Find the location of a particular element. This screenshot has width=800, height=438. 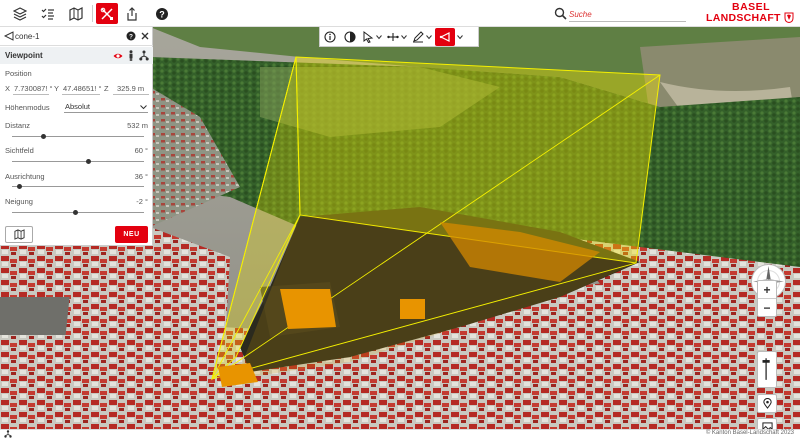

footer: © Kanton Basel-Landschaft 2023 is located at coordinates (400, 433).